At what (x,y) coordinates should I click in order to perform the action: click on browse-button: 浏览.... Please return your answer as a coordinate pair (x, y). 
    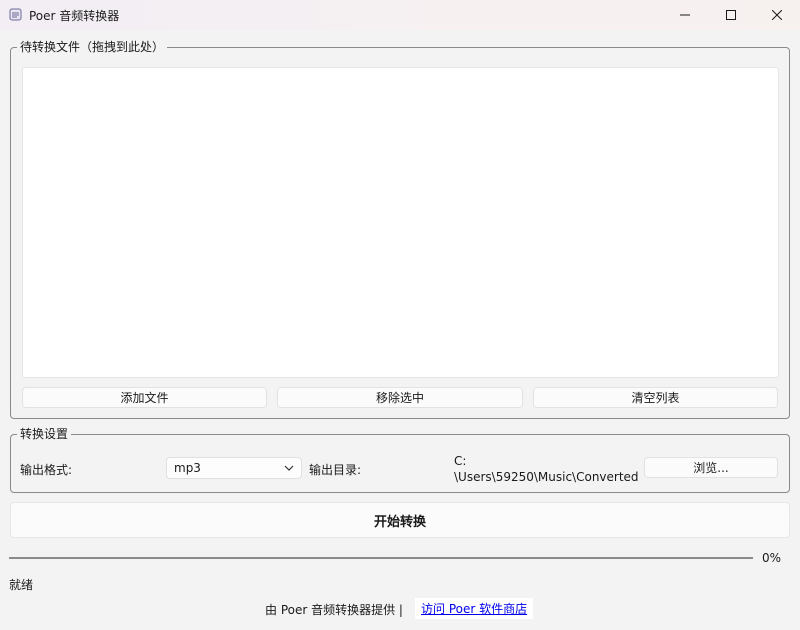
    Looking at the image, I should click on (711, 467).